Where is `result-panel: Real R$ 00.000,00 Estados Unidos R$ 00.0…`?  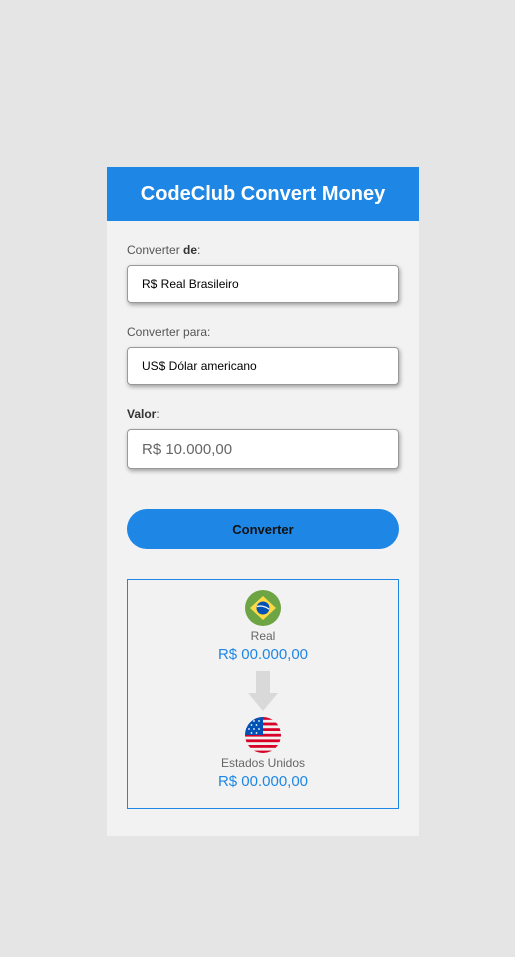
result-panel: Real R$ 00.000,00 Estados Unidos R$ 00.0… is located at coordinates (263, 694).